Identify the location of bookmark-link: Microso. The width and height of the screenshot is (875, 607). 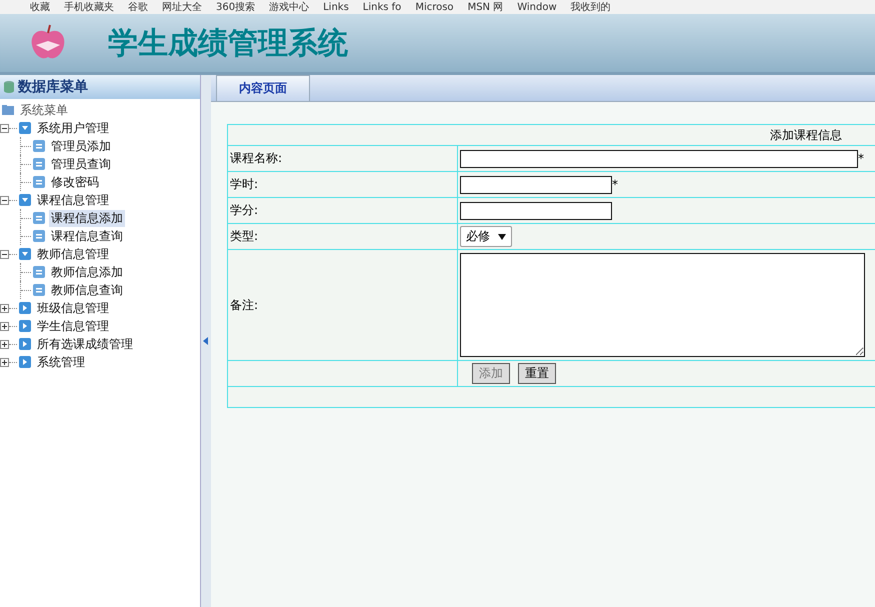
(434, 7).